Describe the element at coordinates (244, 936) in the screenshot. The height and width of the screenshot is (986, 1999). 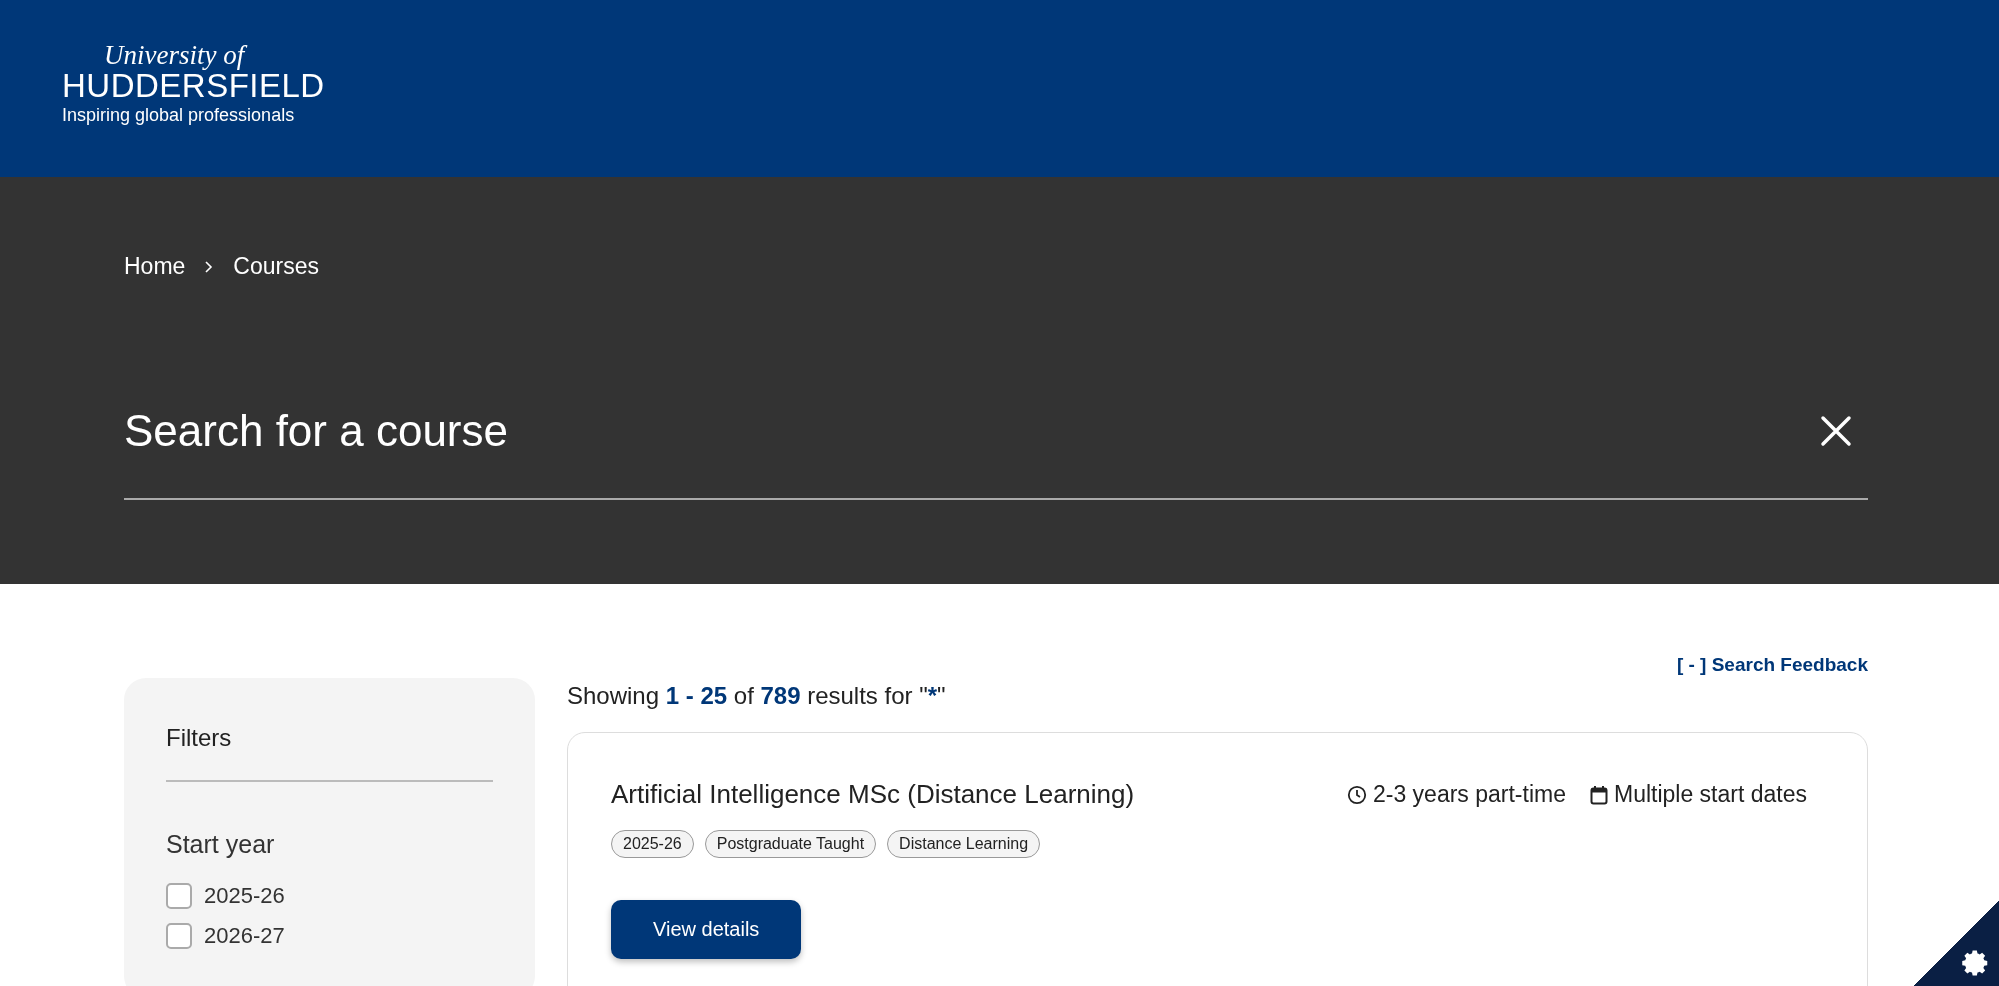
I see `checkbox-label: 2026-27` at that location.